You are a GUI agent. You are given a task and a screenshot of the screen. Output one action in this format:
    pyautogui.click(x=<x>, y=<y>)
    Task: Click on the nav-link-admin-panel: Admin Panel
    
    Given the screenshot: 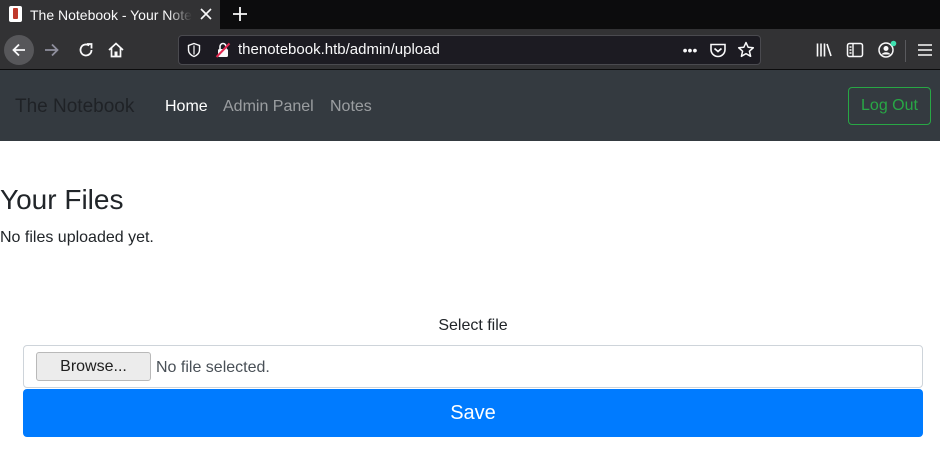 What is the action you would take?
    pyautogui.click(x=268, y=107)
    